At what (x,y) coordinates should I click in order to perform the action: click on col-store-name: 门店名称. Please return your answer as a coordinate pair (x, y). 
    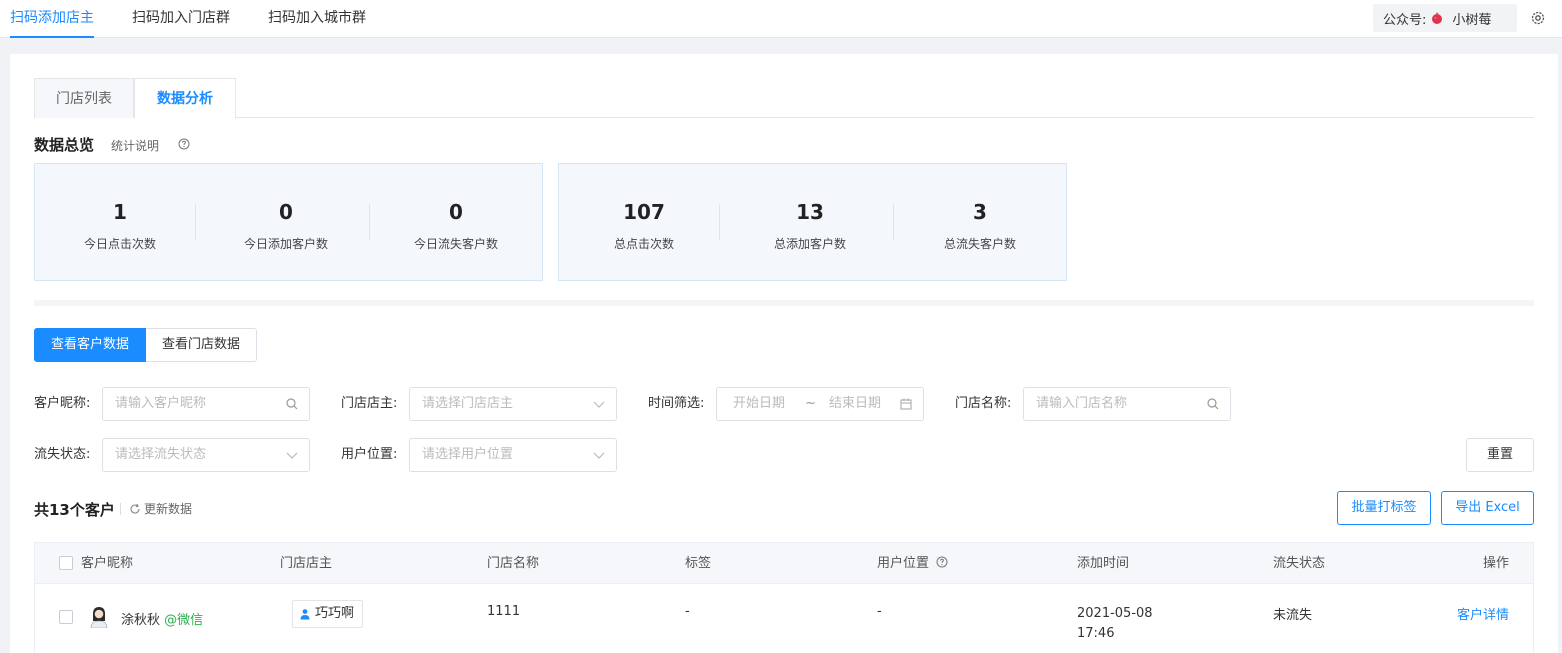
    Looking at the image, I should click on (513, 563).